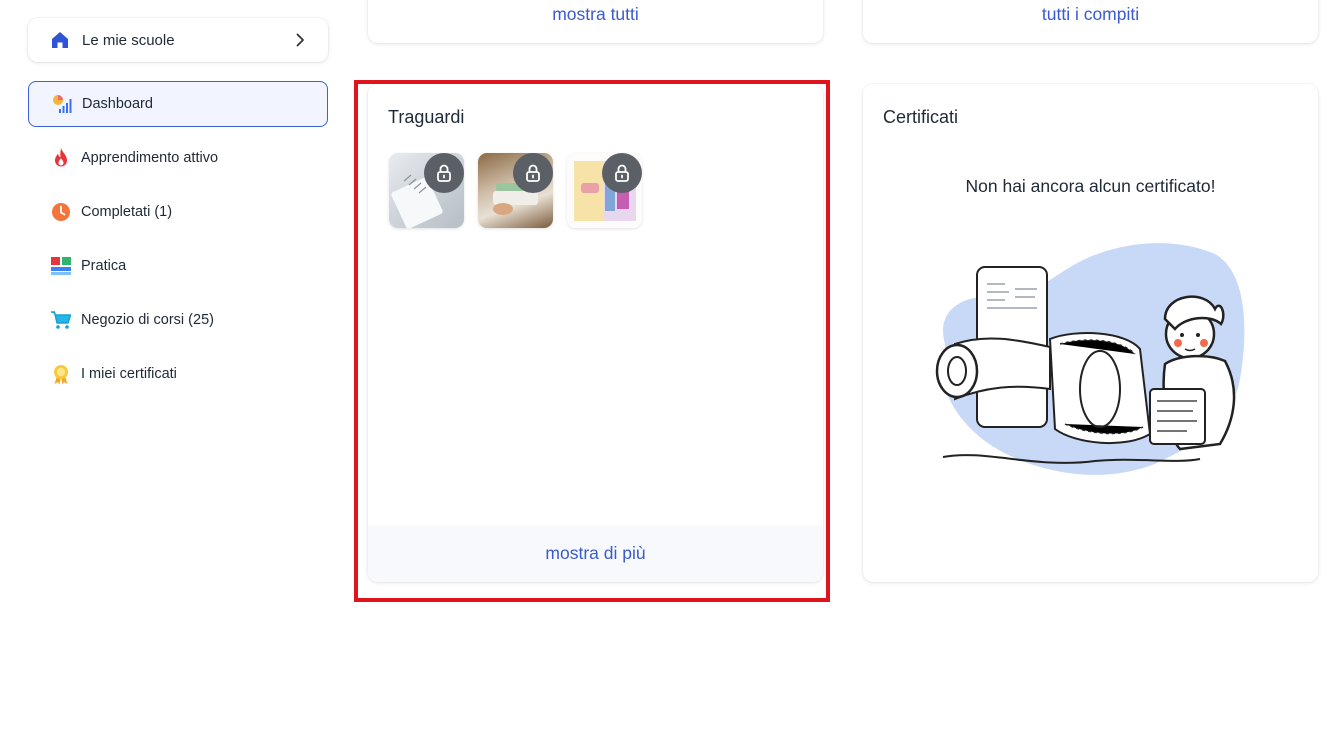  I want to click on achievements-footer: mostra di più, so click(595, 553).